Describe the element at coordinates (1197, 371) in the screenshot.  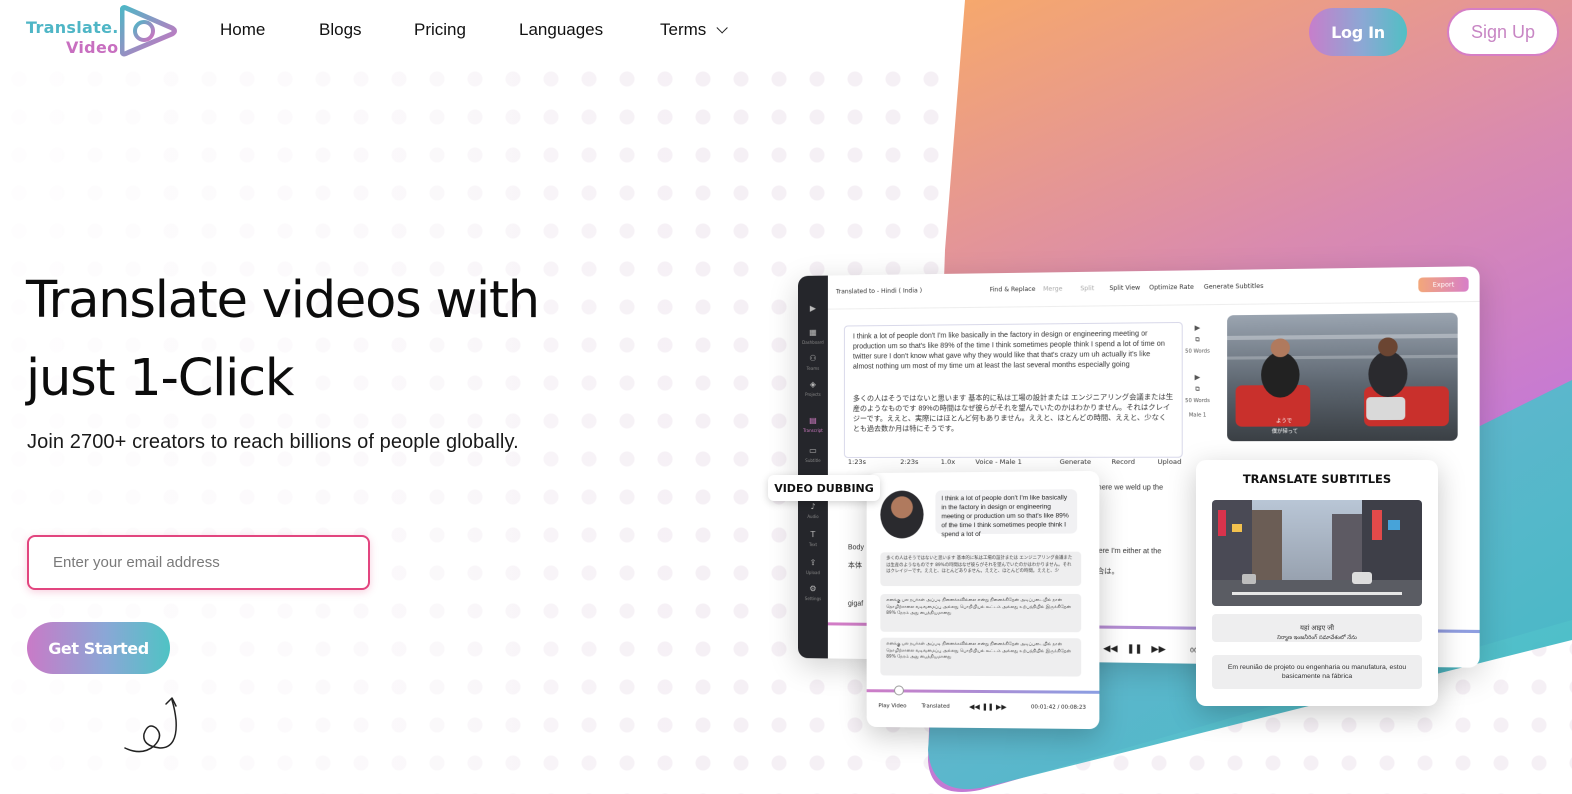
I see `segment-controls: ▶ ⧉ 50 Words ▶ ⧉ 50 Words Male 1` at that location.